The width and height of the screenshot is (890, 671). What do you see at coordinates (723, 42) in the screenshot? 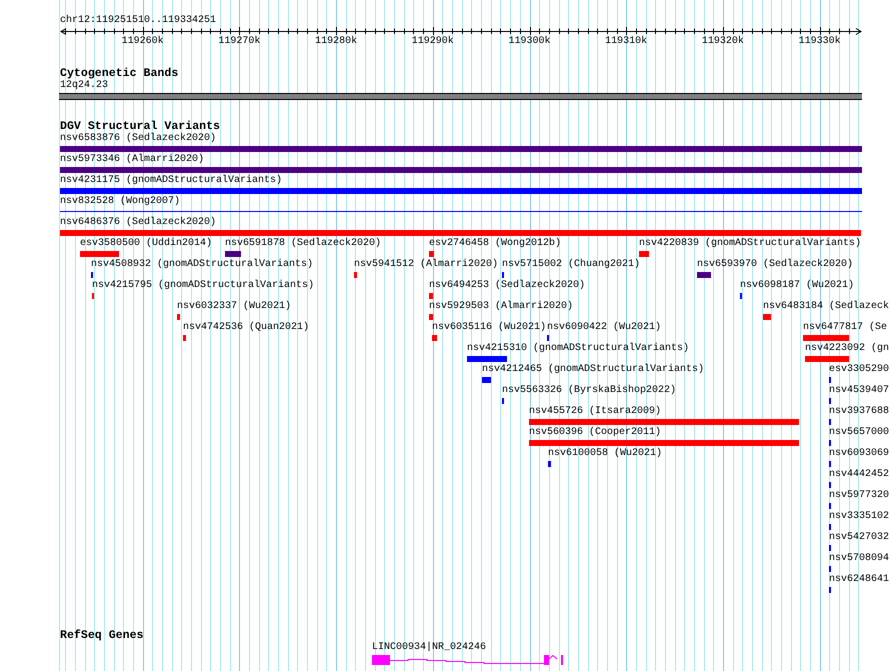
I see `tick-label: 119320k` at bounding box center [723, 42].